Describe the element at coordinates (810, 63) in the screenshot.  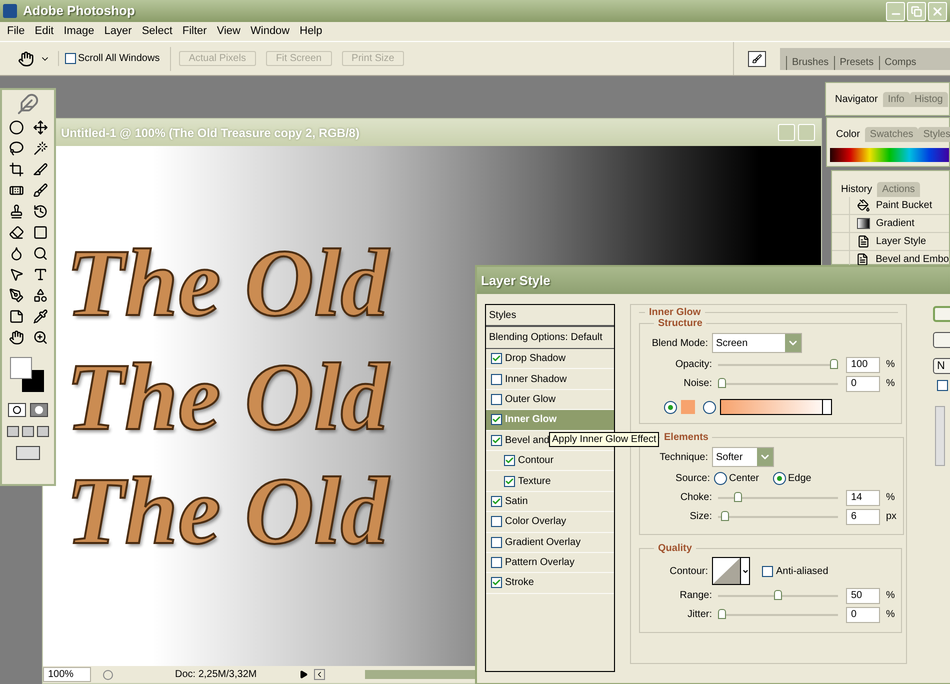
I see `palette-tab: Brushes` at that location.